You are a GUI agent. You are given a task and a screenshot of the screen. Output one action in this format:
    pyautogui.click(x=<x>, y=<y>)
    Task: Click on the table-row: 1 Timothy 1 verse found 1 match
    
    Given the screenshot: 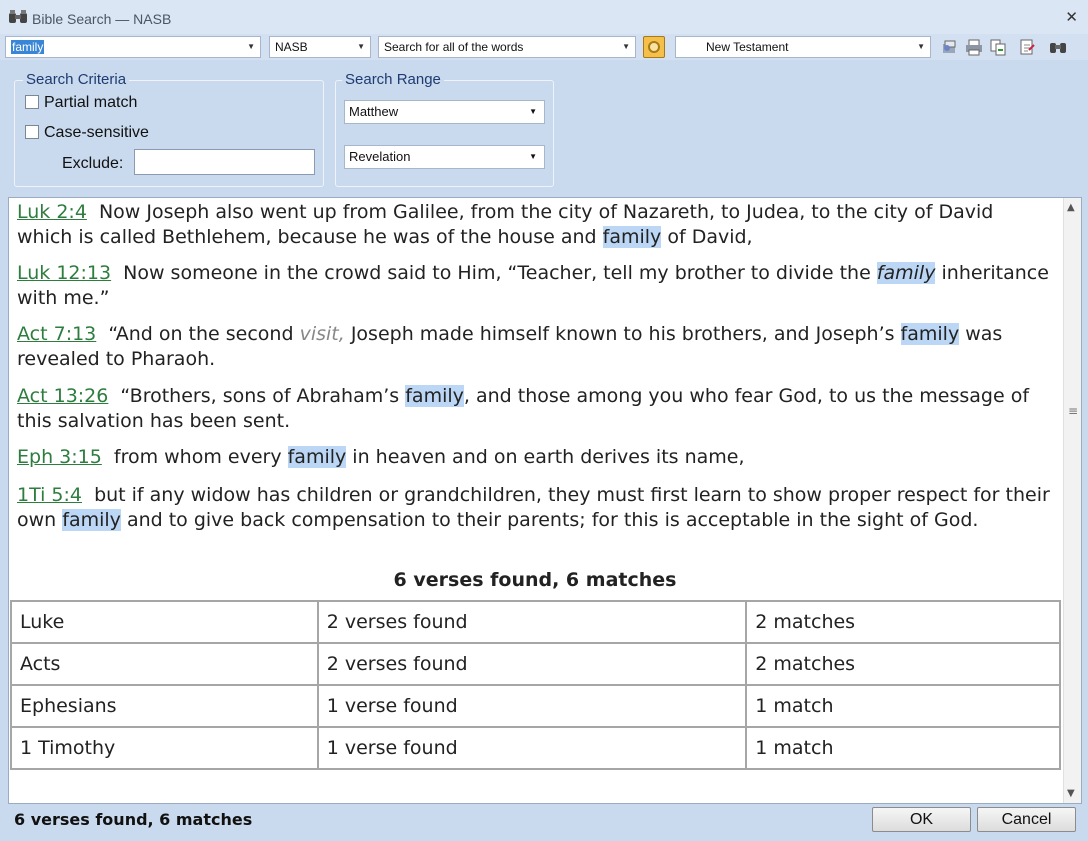 What is the action you would take?
    pyautogui.click(x=535, y=748)
    